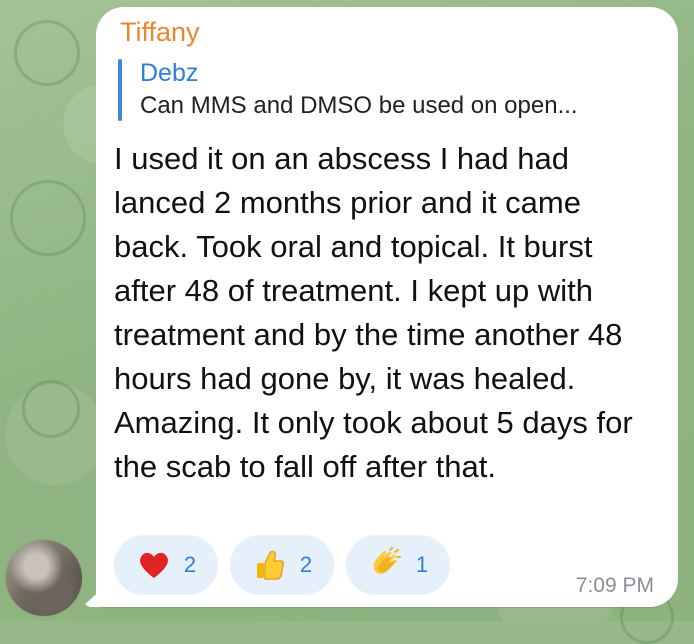 The height and width of the screenshot is (644, 694). Describe the element at coordinates (160, 32) in the screenshot. I see `sender-name: Tiffany` at that location.